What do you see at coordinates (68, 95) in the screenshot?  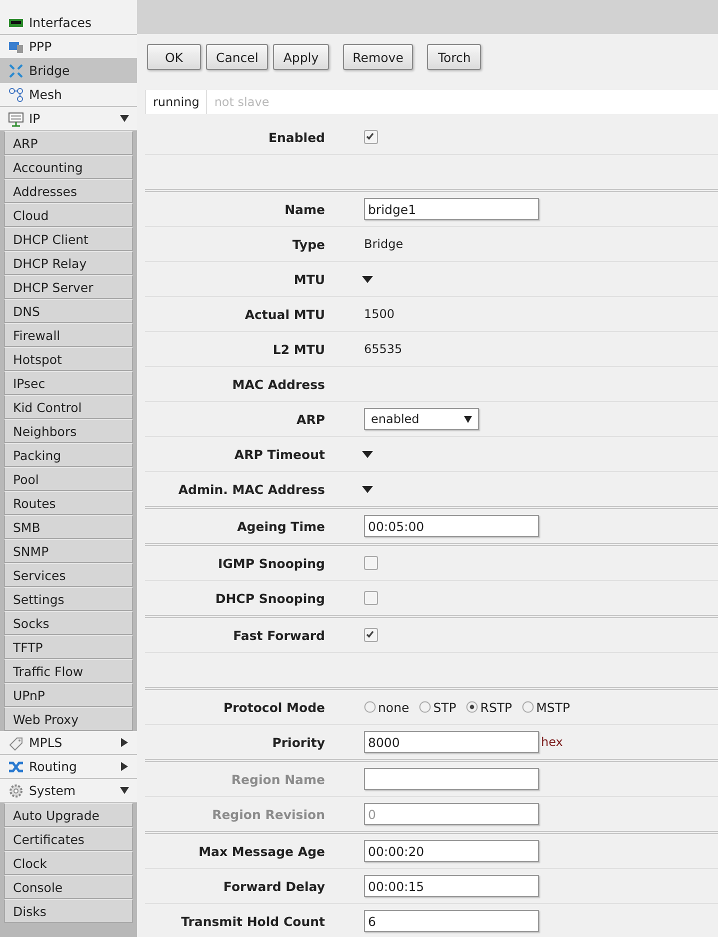 I see `sidebar-item: Mesh` at bounding box center [68, 95].